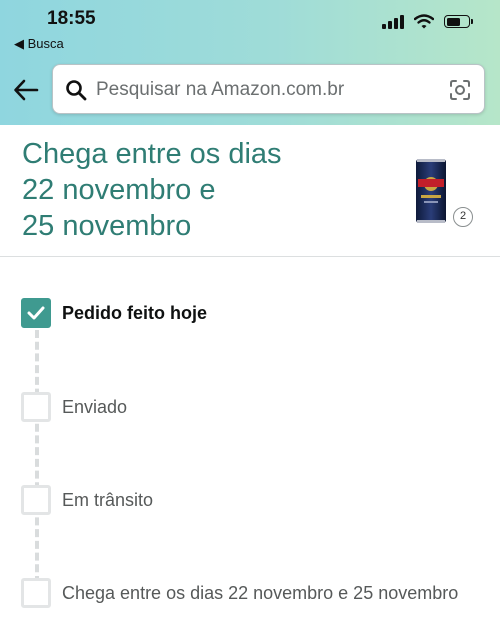 This screenshot has width=500, height=634. I want to click on battery-icon, so click(458, 21).